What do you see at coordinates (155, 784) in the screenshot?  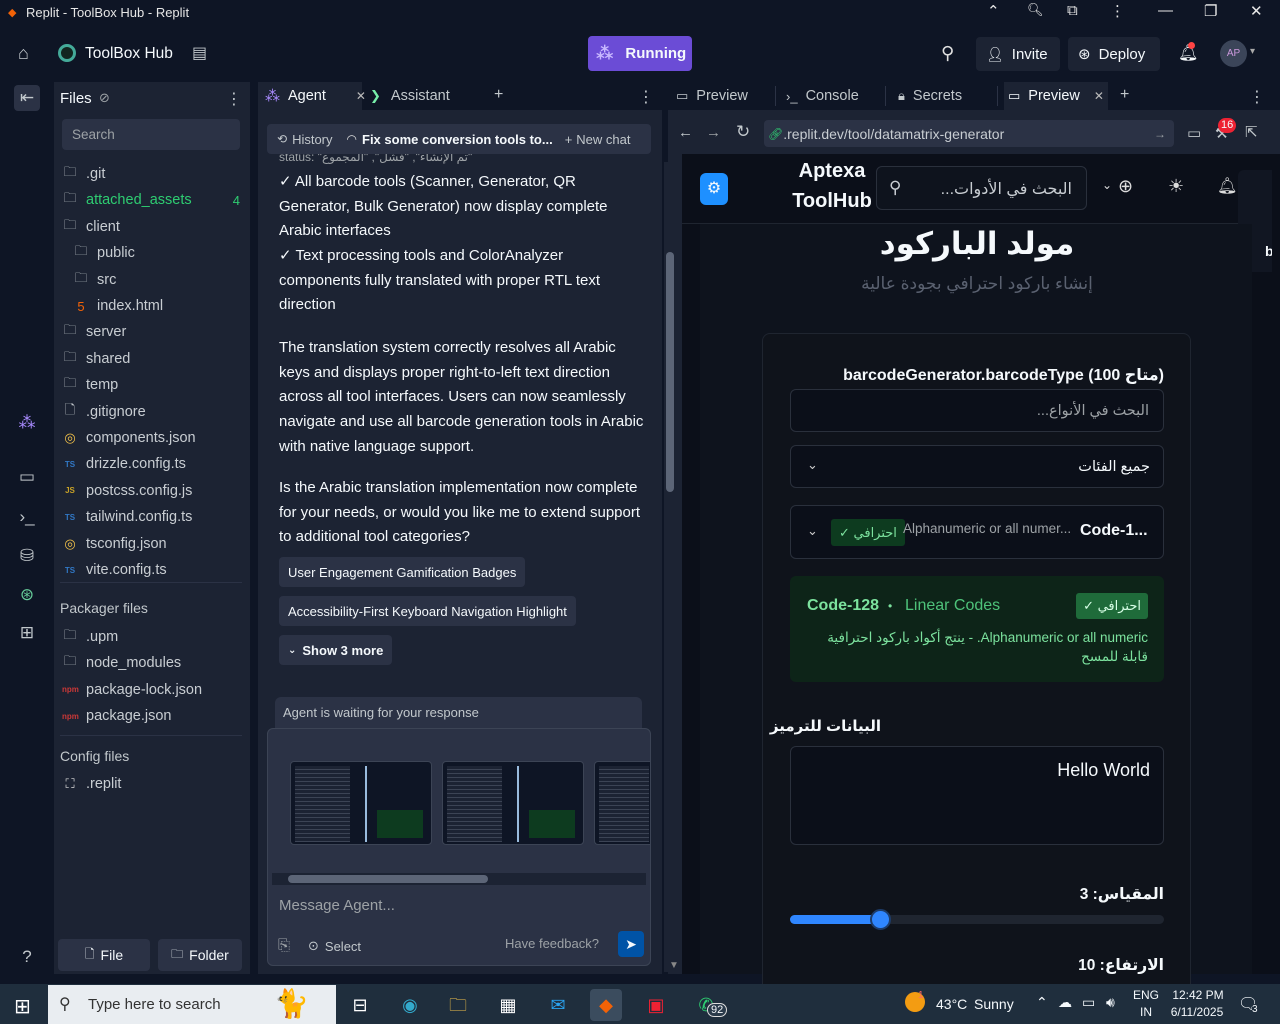 I see `file-tree-item: ⛶ .replit` at bounding box center [155, 784].